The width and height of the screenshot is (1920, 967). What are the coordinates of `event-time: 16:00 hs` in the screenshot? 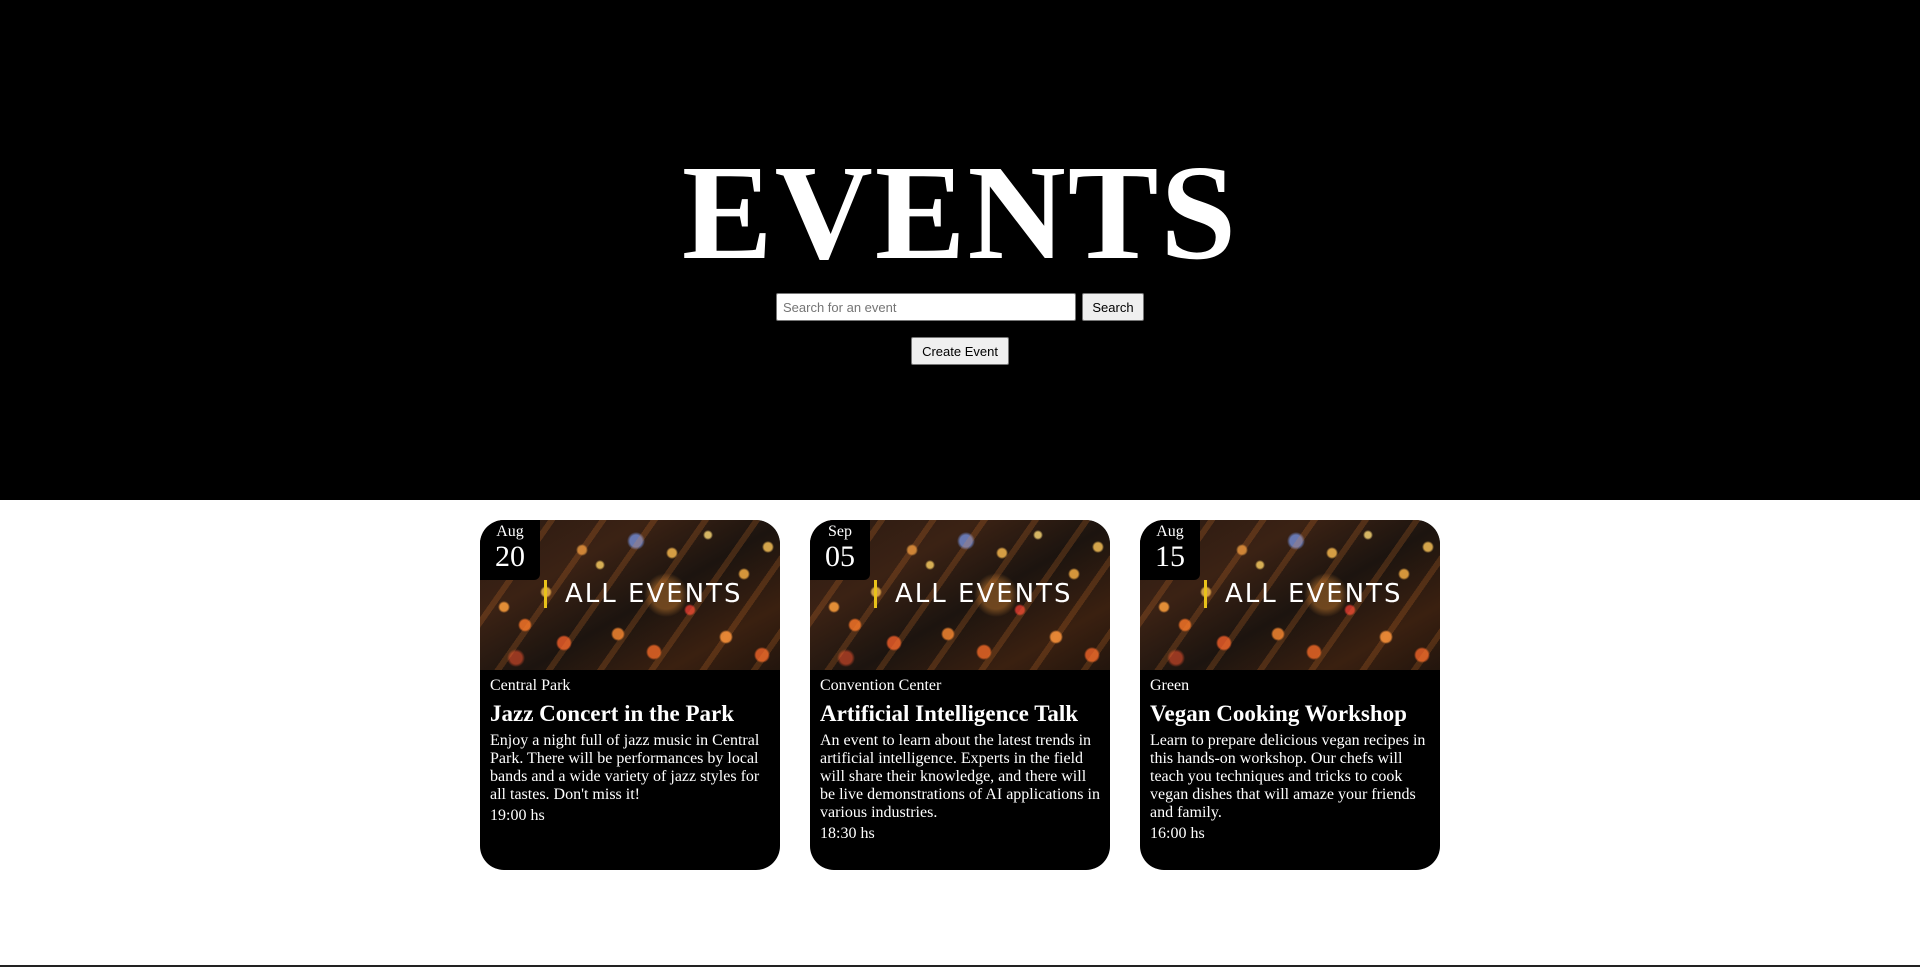 It's located at (1177, 833).